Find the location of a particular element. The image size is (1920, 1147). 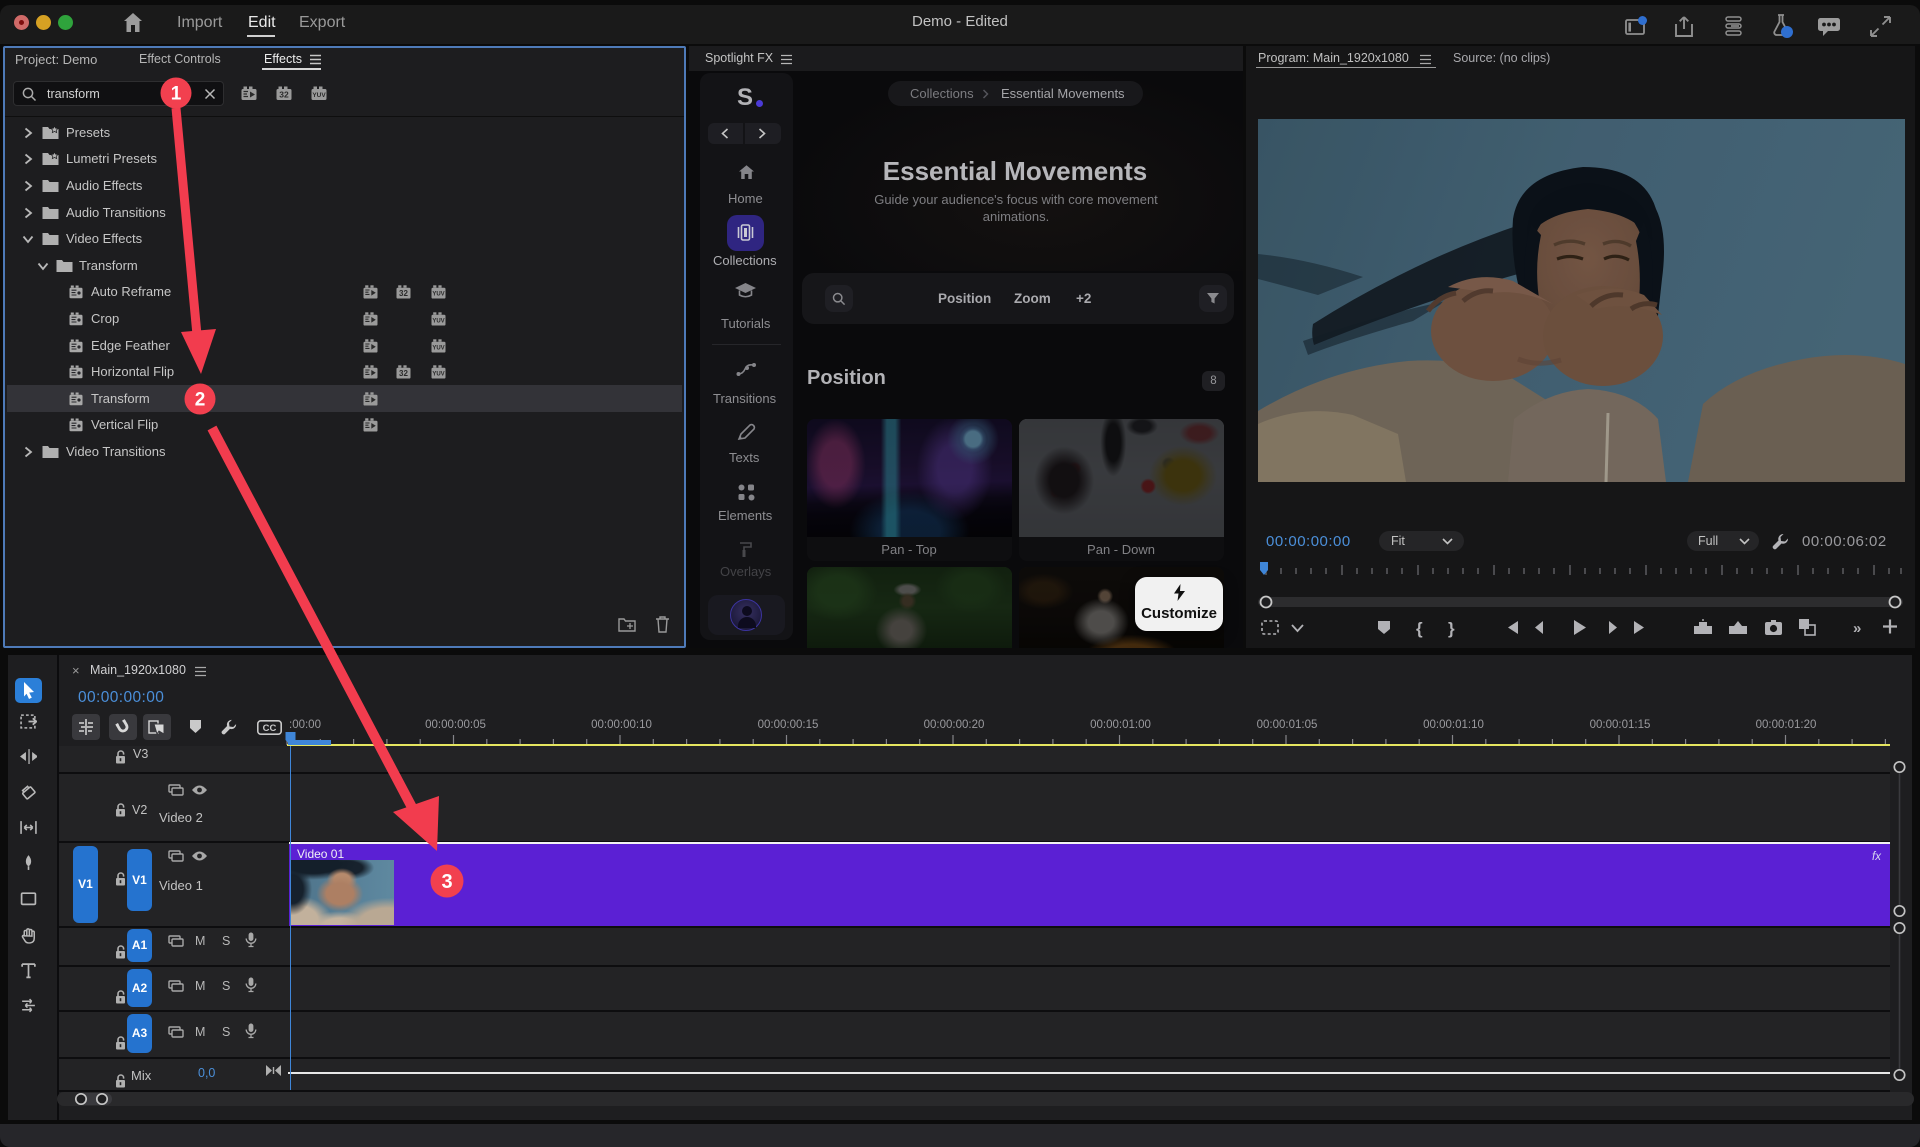

svg-text: 1 is located at coordinates (176, 94).